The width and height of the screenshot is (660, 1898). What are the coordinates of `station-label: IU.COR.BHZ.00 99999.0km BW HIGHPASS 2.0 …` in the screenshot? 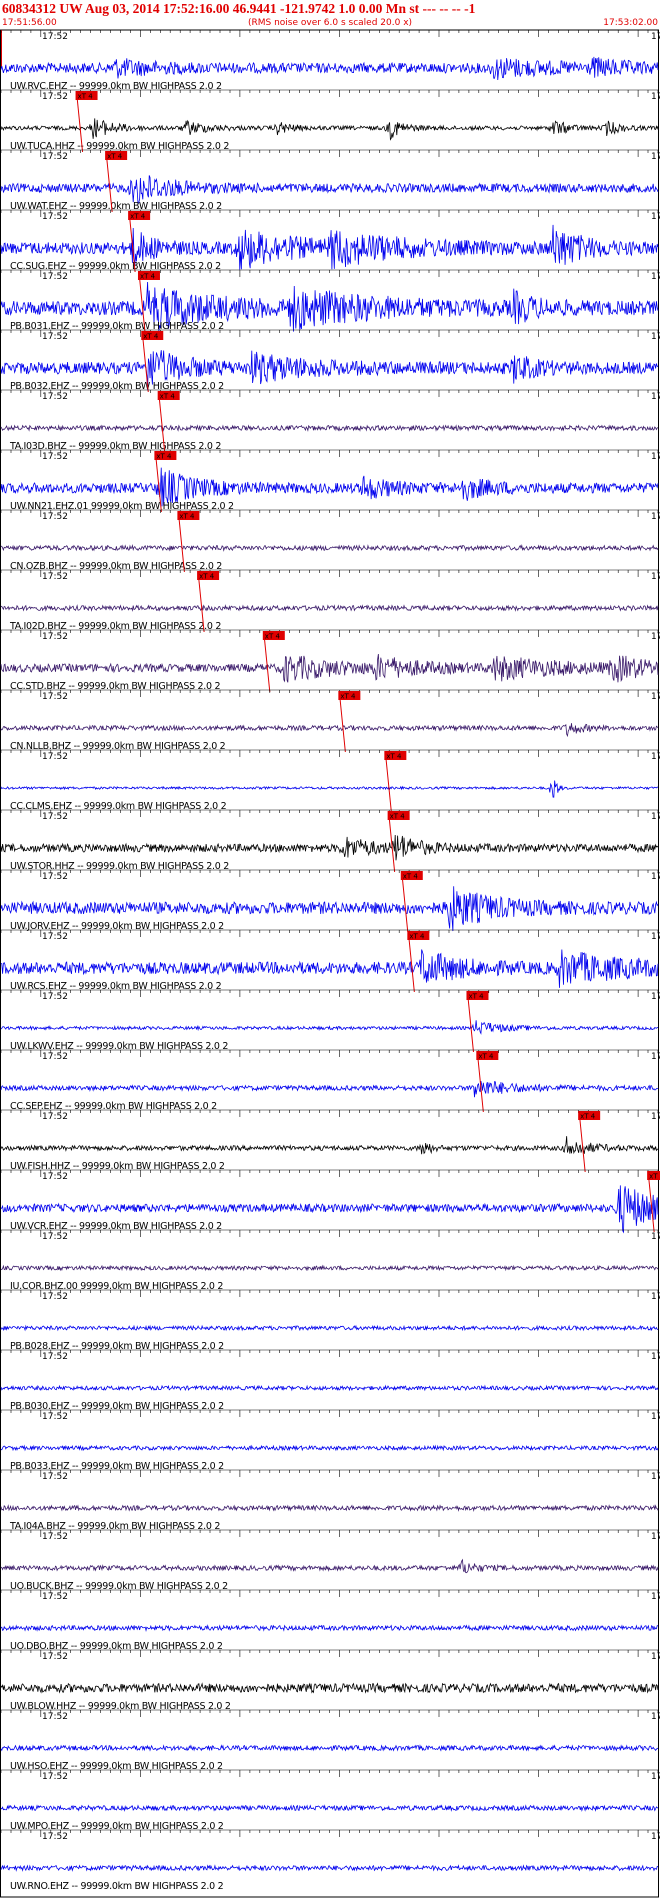 It's located at (116, 1286).